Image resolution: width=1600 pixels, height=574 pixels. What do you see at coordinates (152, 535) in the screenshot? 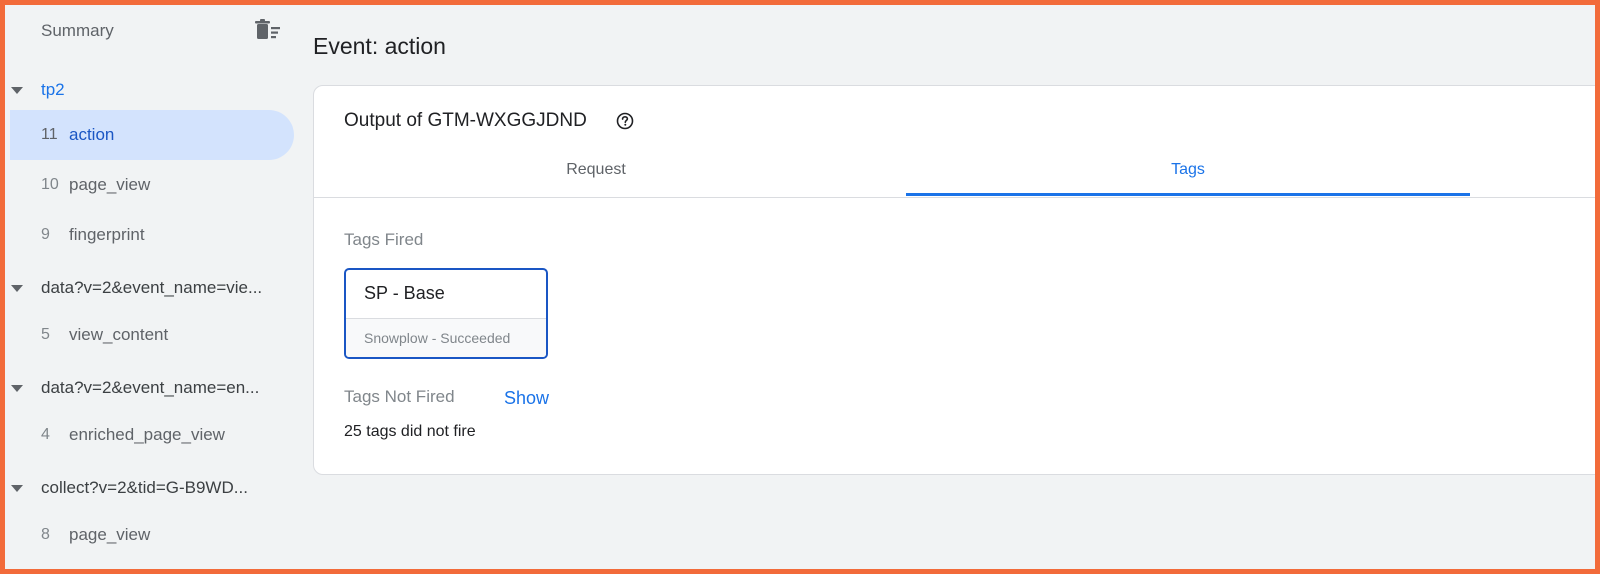
I see `sidebar-event-page-view-collect: 8 page_view` at bounding box center [152, 535].